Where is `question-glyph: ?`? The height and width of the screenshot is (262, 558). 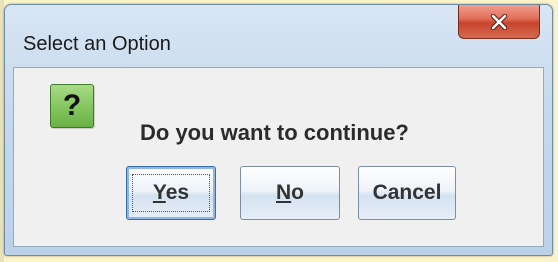
question-glyph: ? is located at coordinates (72, 105).